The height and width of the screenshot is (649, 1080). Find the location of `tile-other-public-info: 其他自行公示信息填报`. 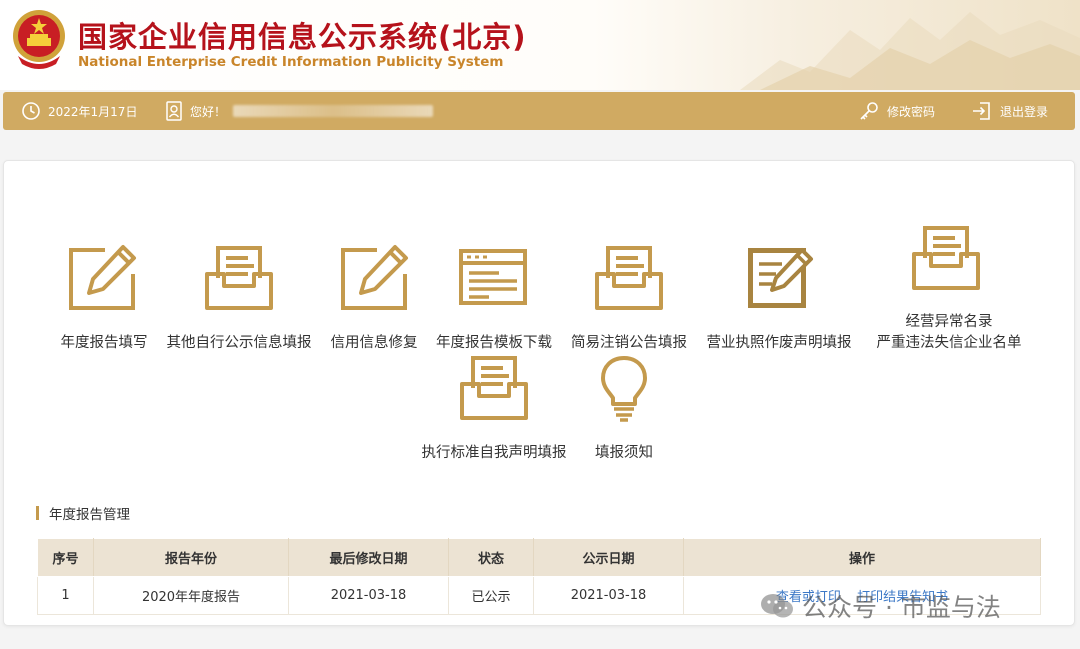

tile-other-public-info: 其他自行公示信息填报 is located at coordinates (239, 296).